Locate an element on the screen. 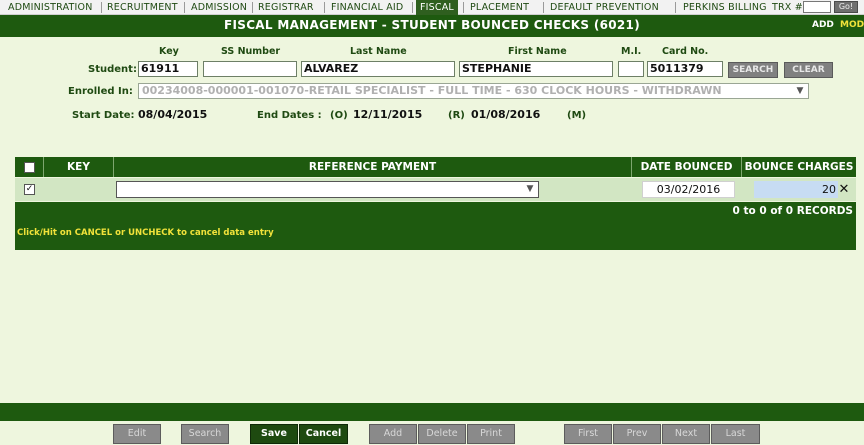 The image size is (864, 445). search-button: SEARCH is located at coordinates (753, 70).